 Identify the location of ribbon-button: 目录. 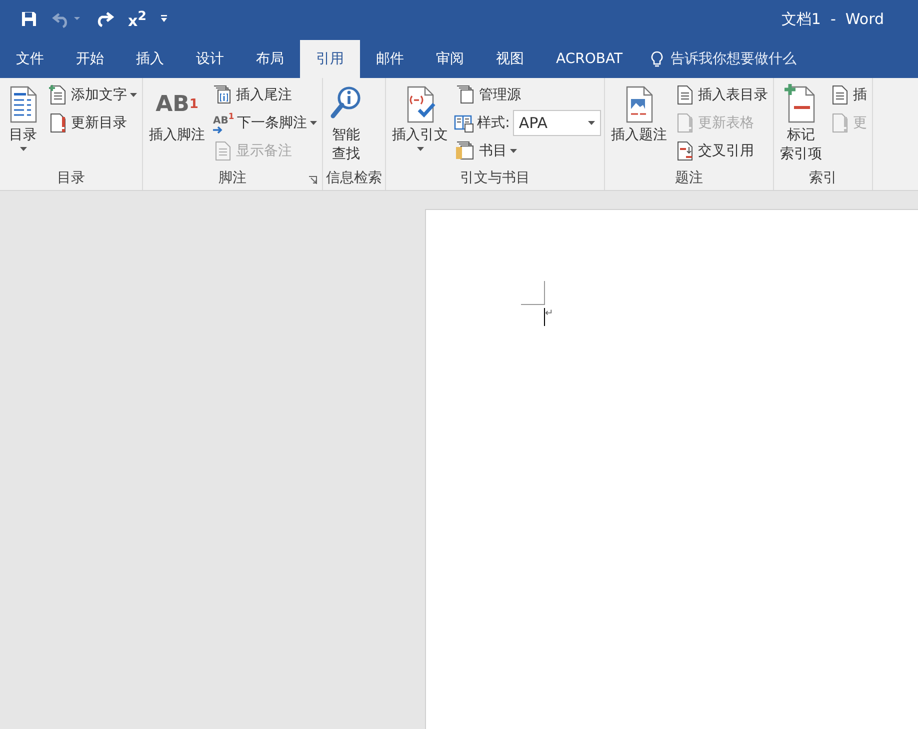
(23, 117).